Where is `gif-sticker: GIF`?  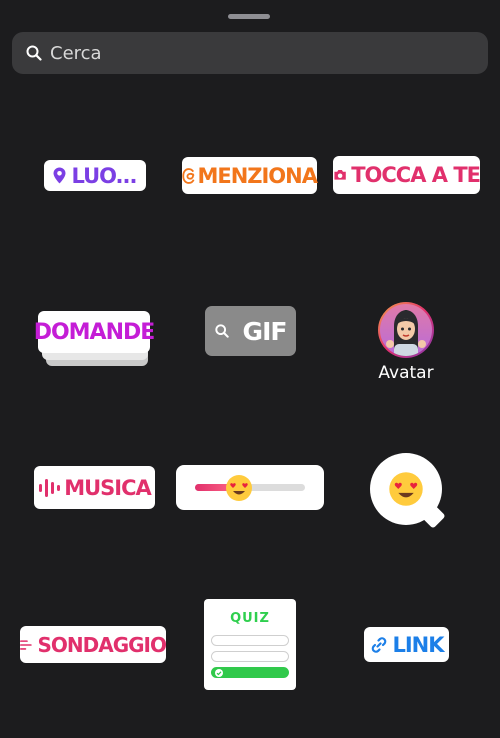 gif-sticker: GIF is located at coordinates (250, 331).